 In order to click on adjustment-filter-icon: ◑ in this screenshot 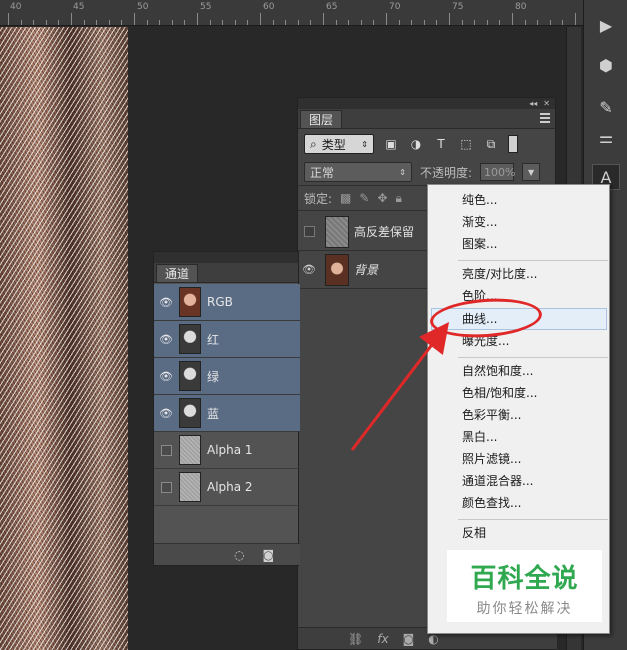, I will do `click(416, 144)`.